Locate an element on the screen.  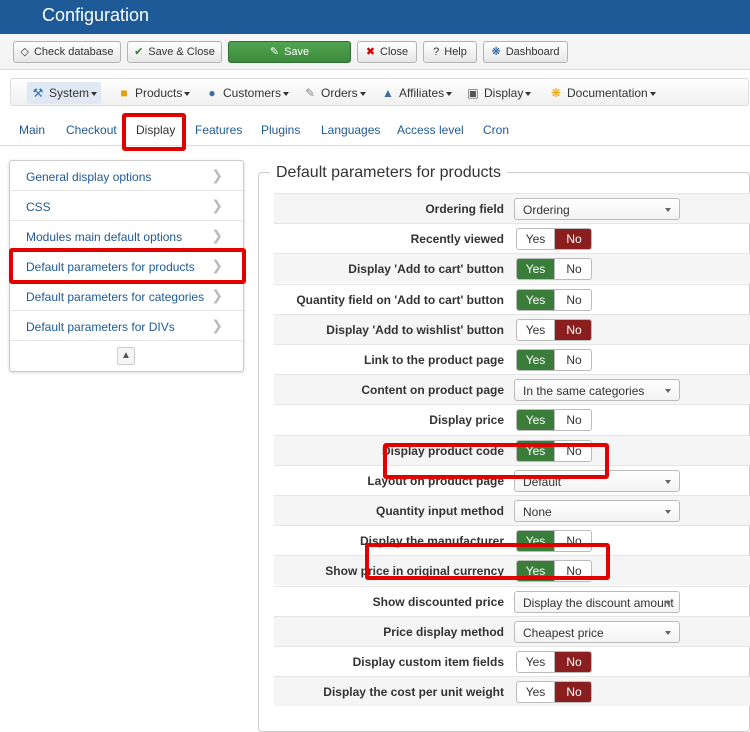
display-custom-item-fields-toggle: Yes No is located at coordinates (554, 662).